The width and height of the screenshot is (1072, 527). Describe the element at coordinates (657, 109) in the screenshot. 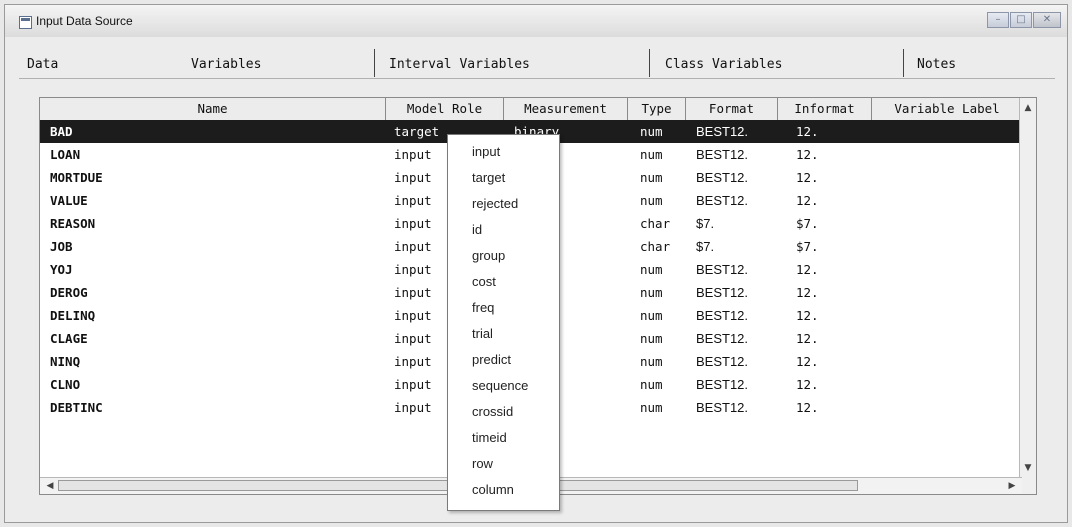

I see `column-header-type: Type` at that location.